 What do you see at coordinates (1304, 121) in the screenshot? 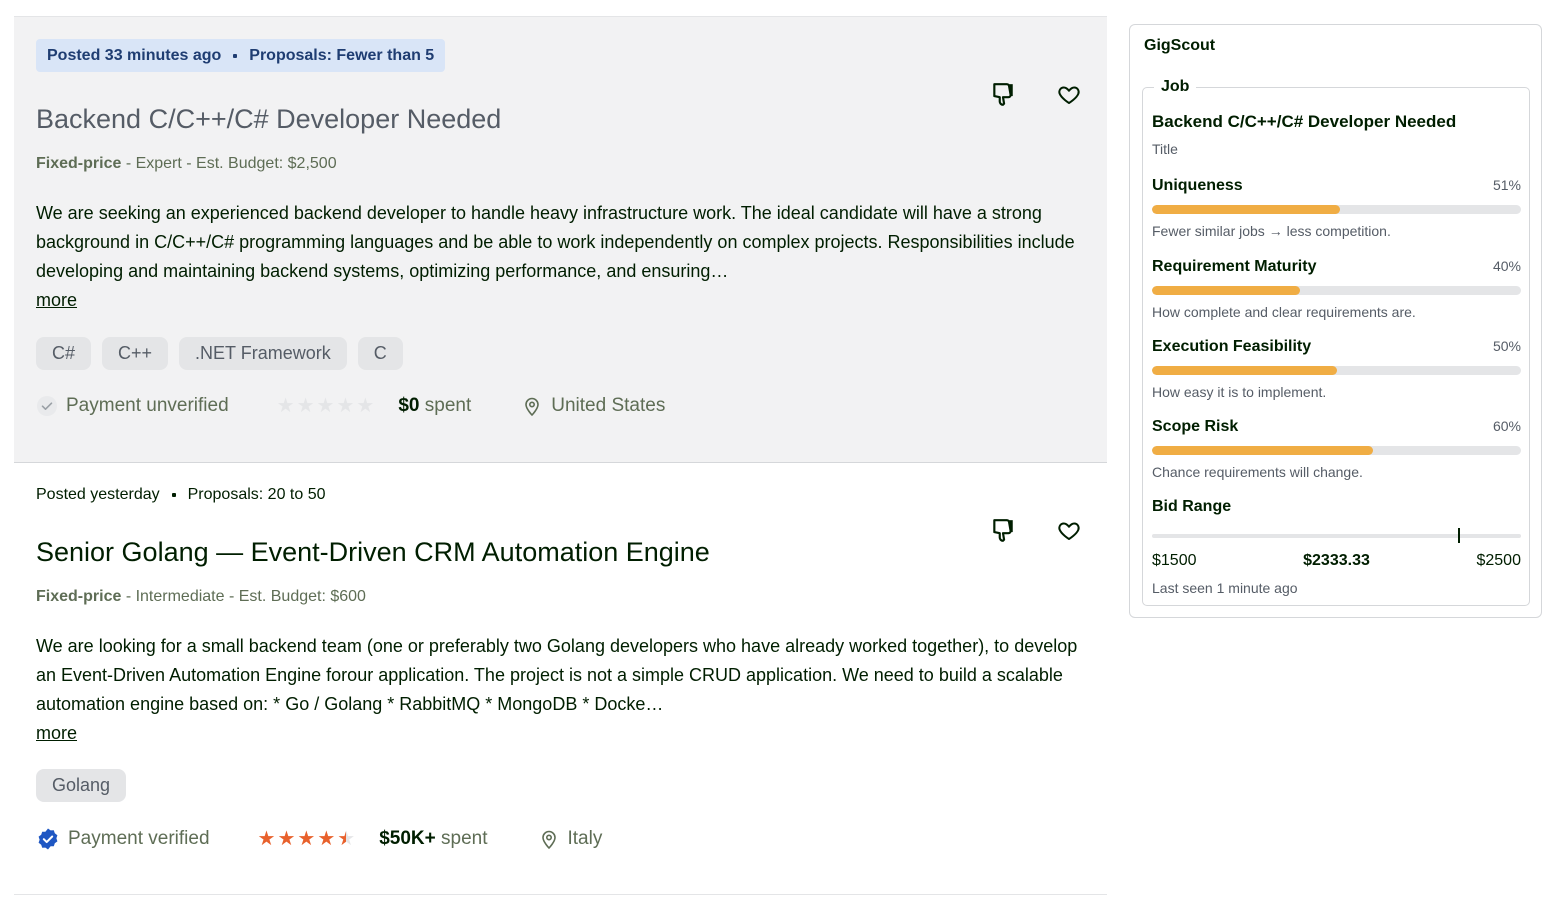
I see `panel-job-title: Backend C/C++/C# Developer Needed` at bounding box center [1304, 121].